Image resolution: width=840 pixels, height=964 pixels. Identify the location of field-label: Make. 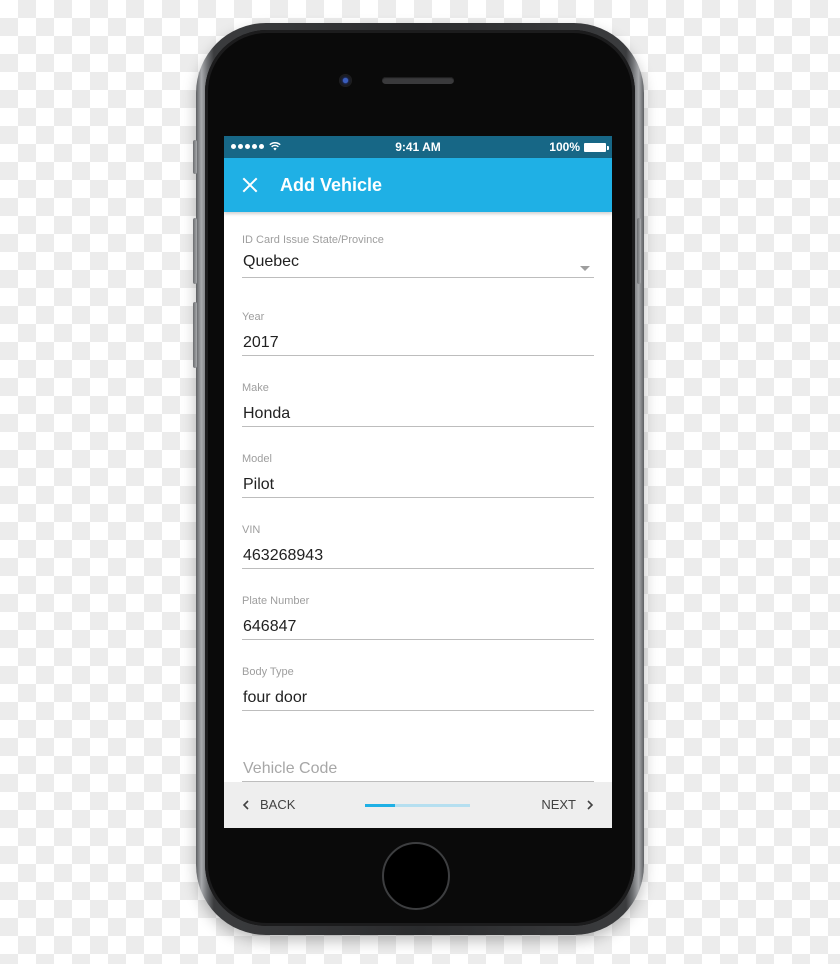
(255, 388).